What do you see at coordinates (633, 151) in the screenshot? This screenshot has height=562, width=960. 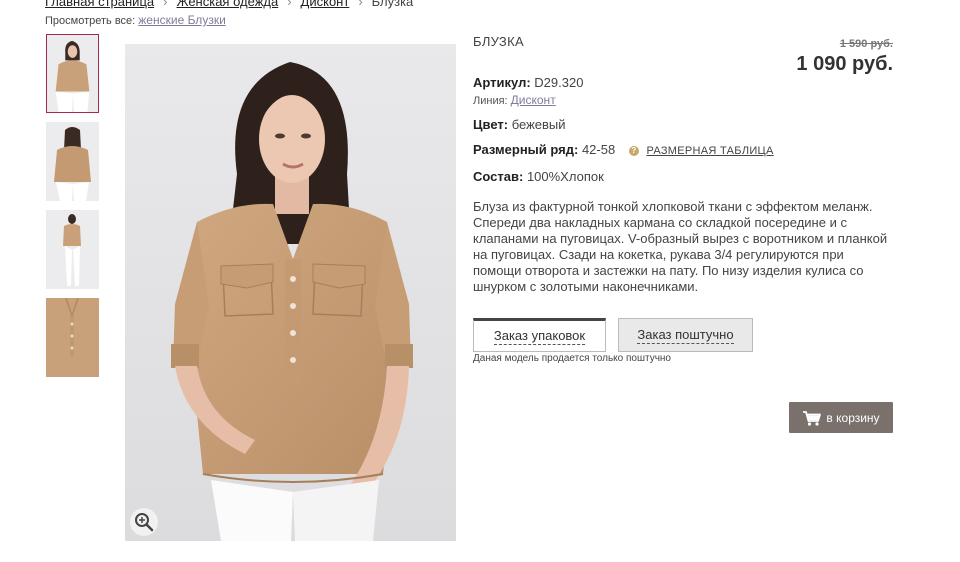 I see `question-icon: ?` at bounding box center [633, 151].